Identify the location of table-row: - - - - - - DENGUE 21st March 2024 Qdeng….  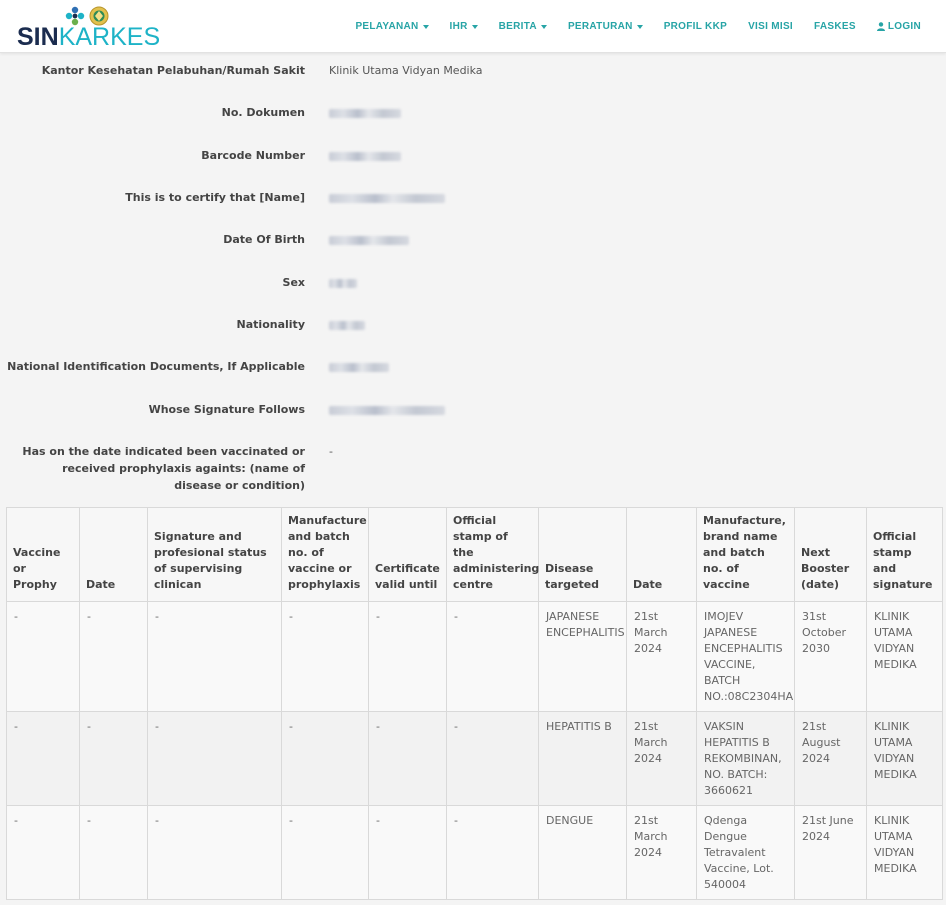
(474, 852).